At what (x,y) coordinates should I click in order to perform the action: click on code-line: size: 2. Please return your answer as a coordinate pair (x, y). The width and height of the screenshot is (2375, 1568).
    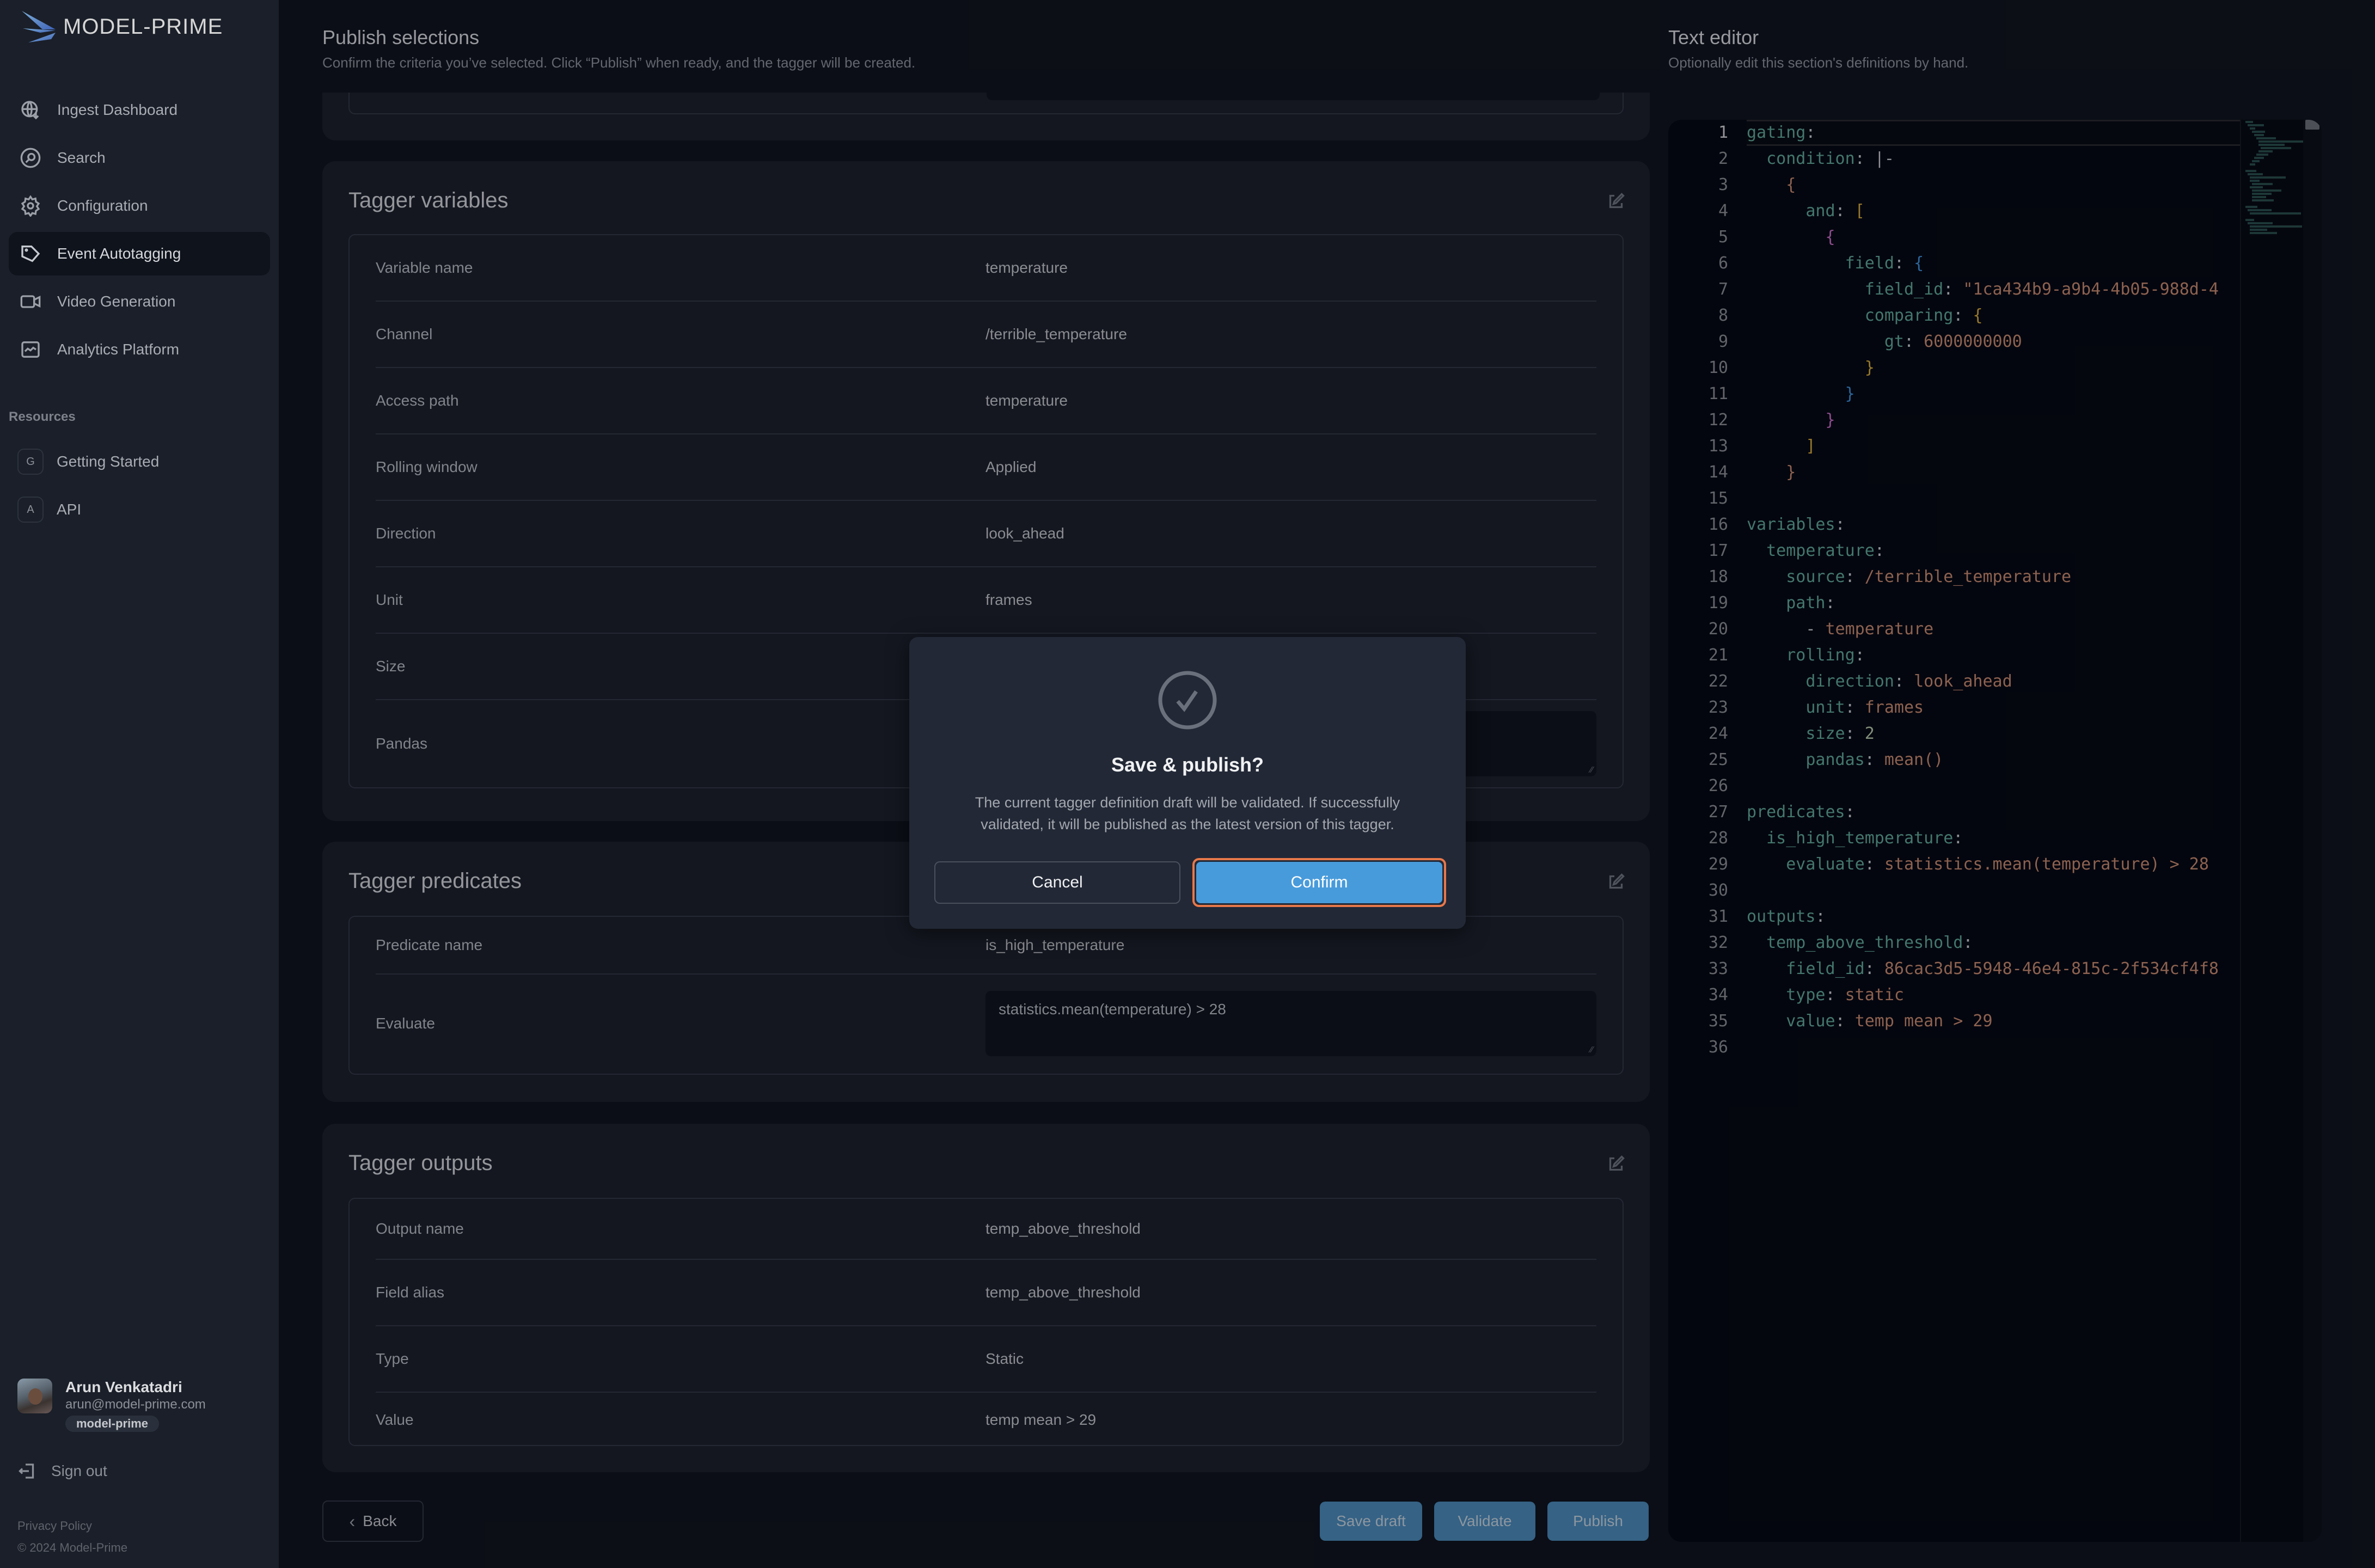
    Looking at the image, I should click on (2014, 734).